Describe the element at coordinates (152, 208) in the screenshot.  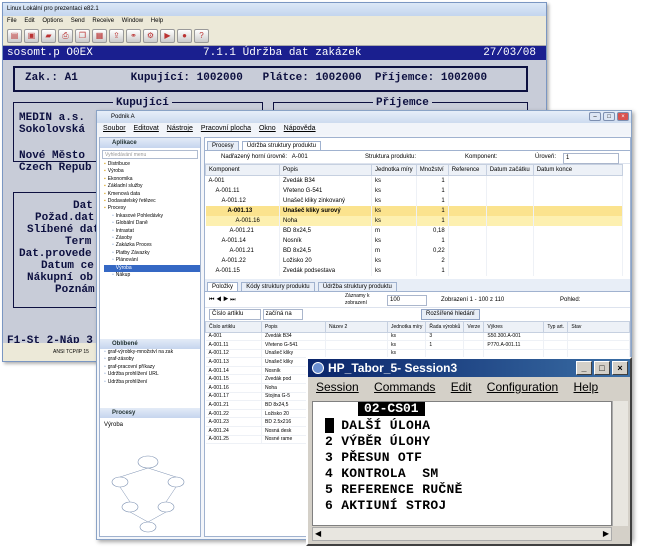
I see `tree-item: Procesy` at that location.